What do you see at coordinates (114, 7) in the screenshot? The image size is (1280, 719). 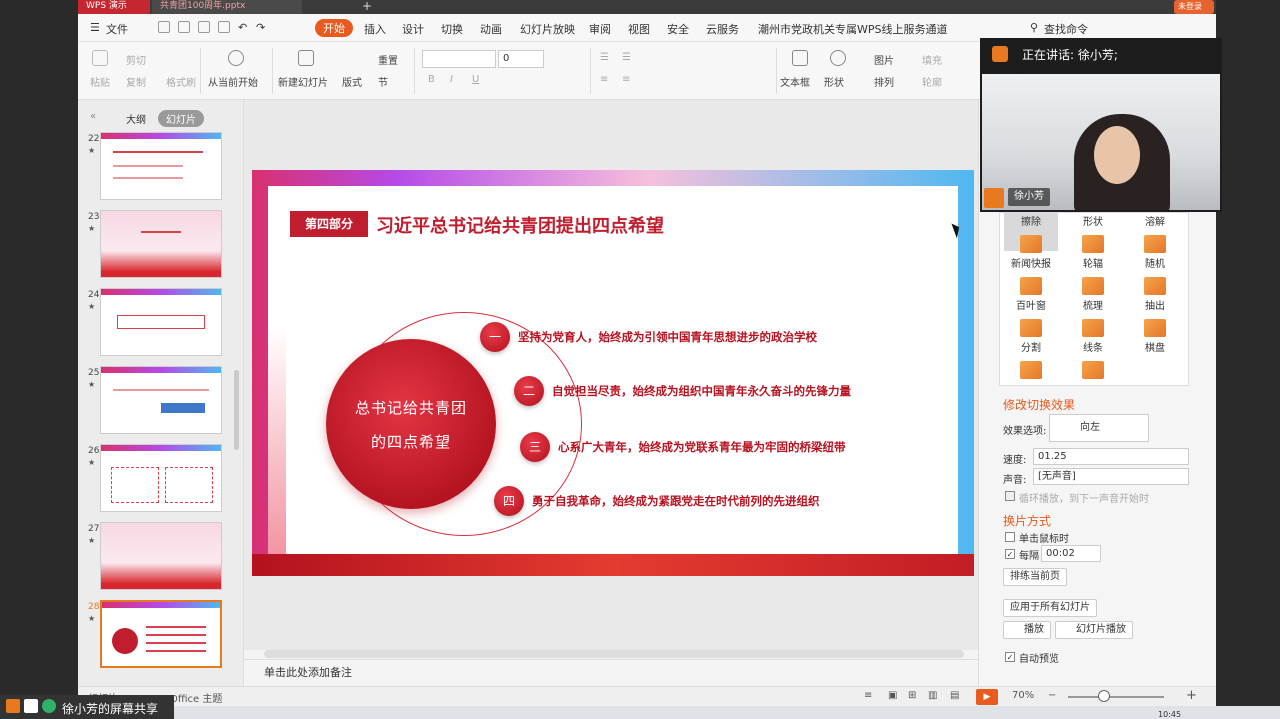 I see `wps-app-tab: WPS 演示` at bounding box center [114, 7].